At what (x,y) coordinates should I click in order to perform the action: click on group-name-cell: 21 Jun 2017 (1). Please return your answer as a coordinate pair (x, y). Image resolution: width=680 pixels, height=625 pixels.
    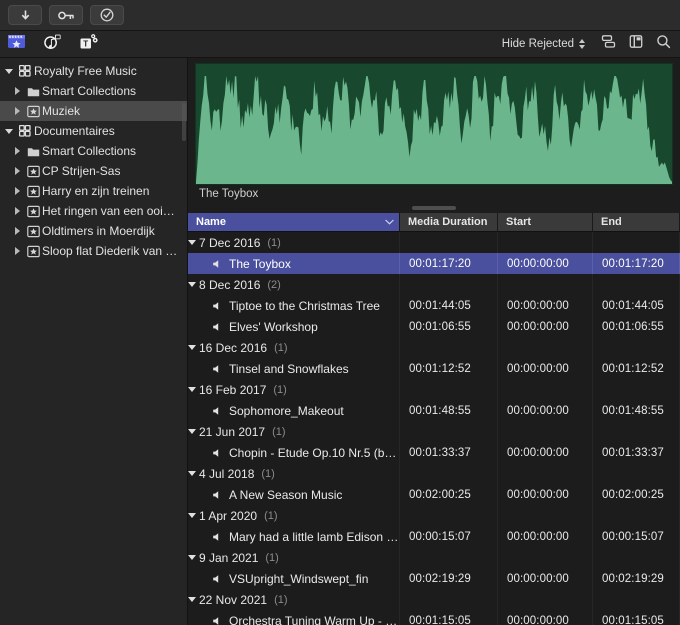
    Looking at the image, I should click on (294, 431).